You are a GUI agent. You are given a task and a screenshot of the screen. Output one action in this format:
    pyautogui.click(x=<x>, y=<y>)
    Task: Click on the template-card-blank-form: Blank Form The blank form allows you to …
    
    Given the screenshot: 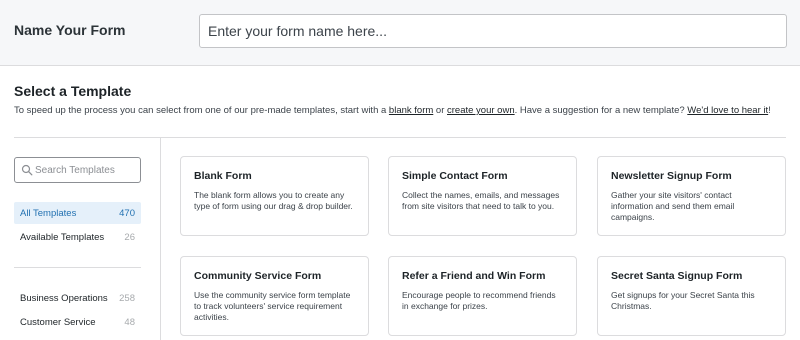 What is the action you would take?
    pyautogui.click(x=274, y=196)
    